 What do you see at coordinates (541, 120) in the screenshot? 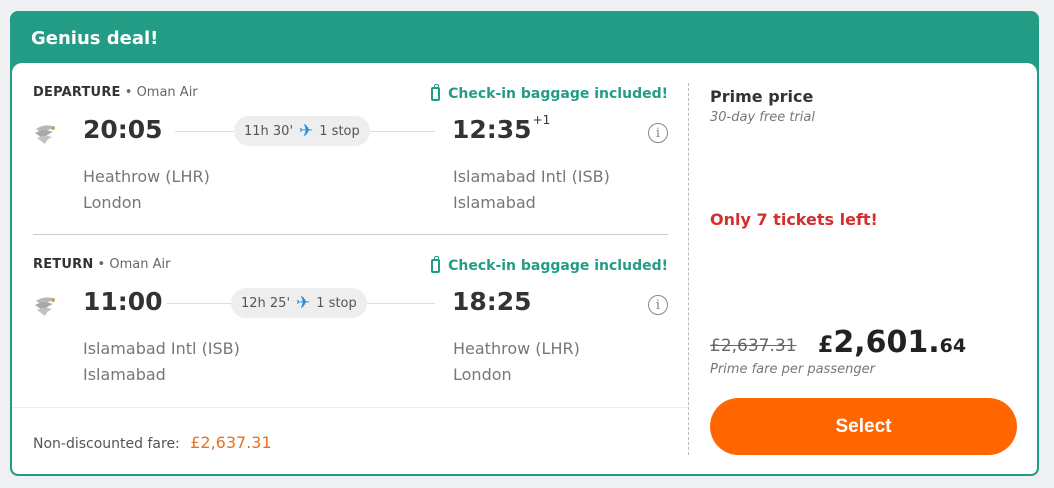
I see `day-offset: +1` at bounding box center [541, 120].